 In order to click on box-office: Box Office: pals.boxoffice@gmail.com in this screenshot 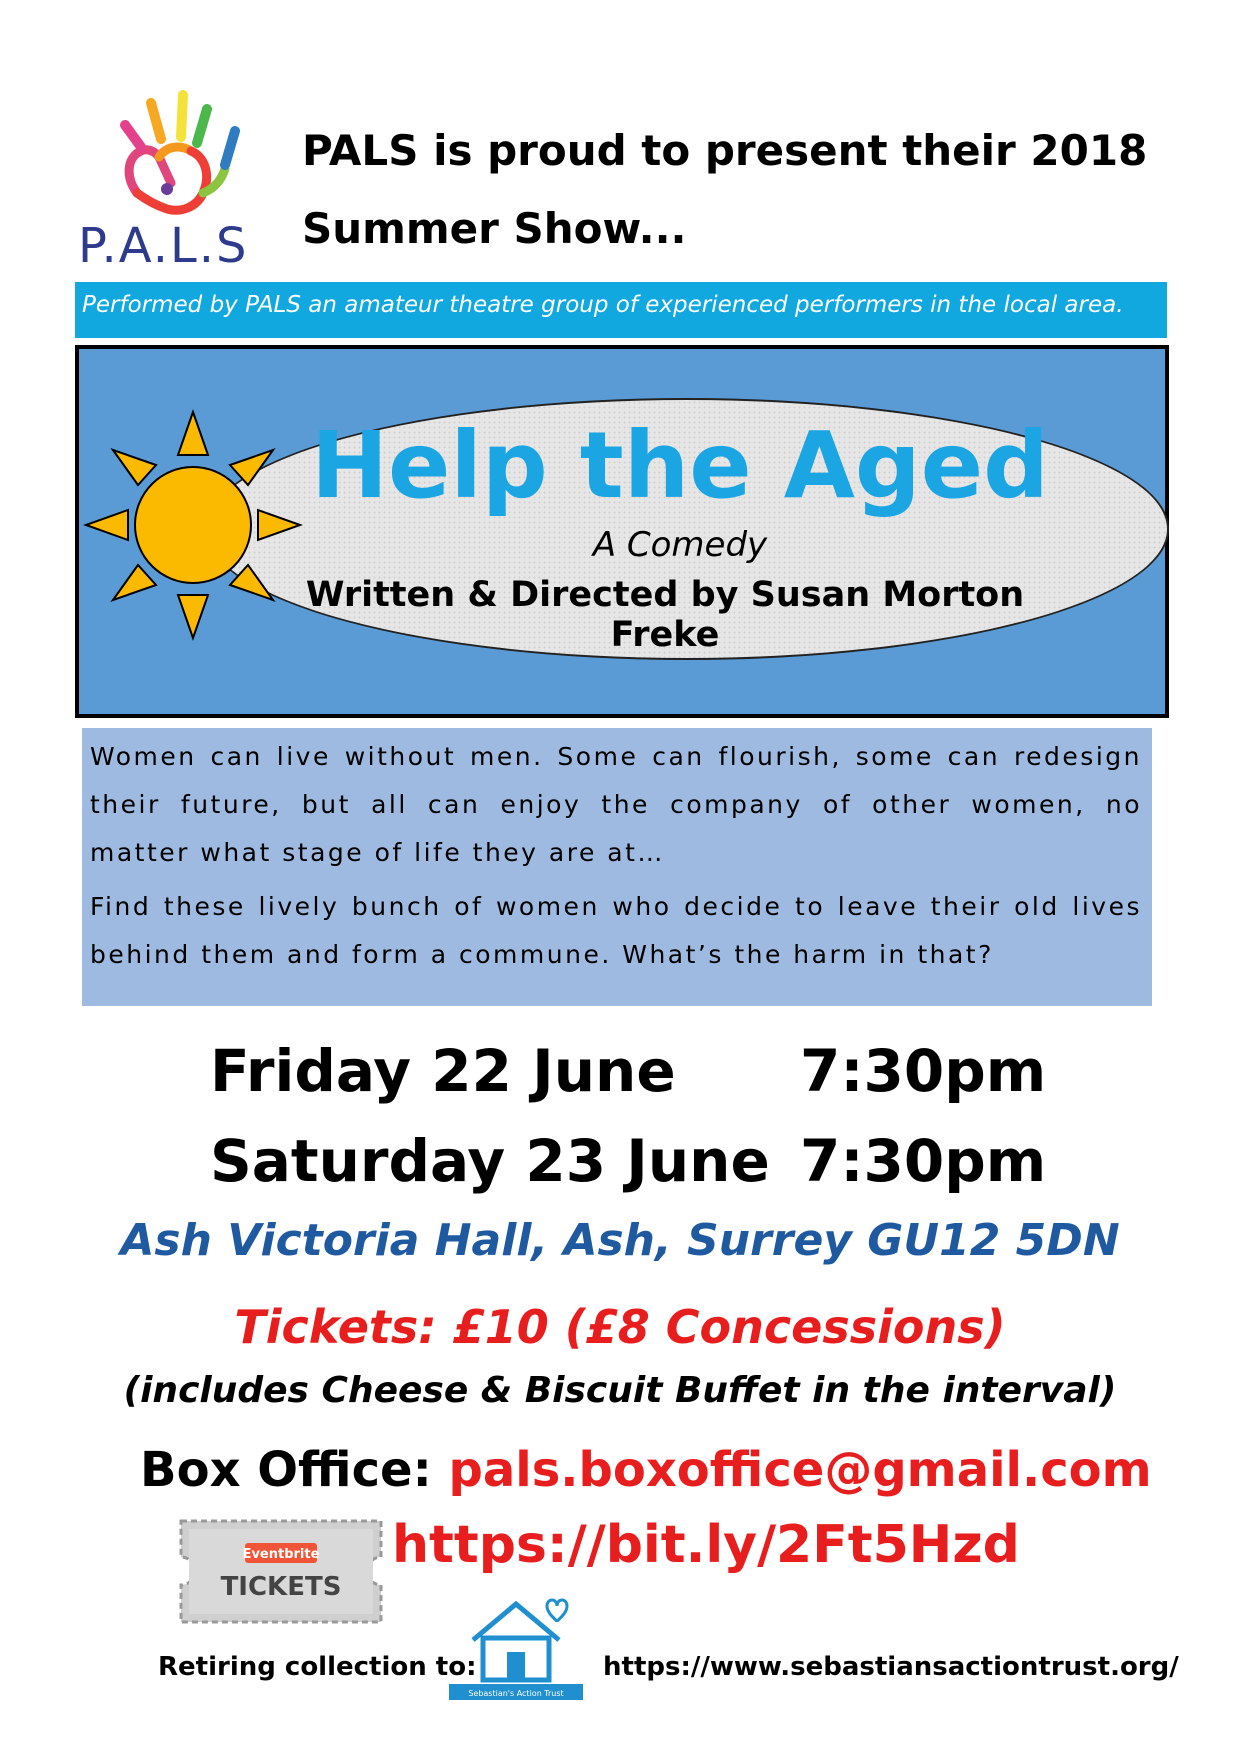, I will do `click(646, 1470)`.